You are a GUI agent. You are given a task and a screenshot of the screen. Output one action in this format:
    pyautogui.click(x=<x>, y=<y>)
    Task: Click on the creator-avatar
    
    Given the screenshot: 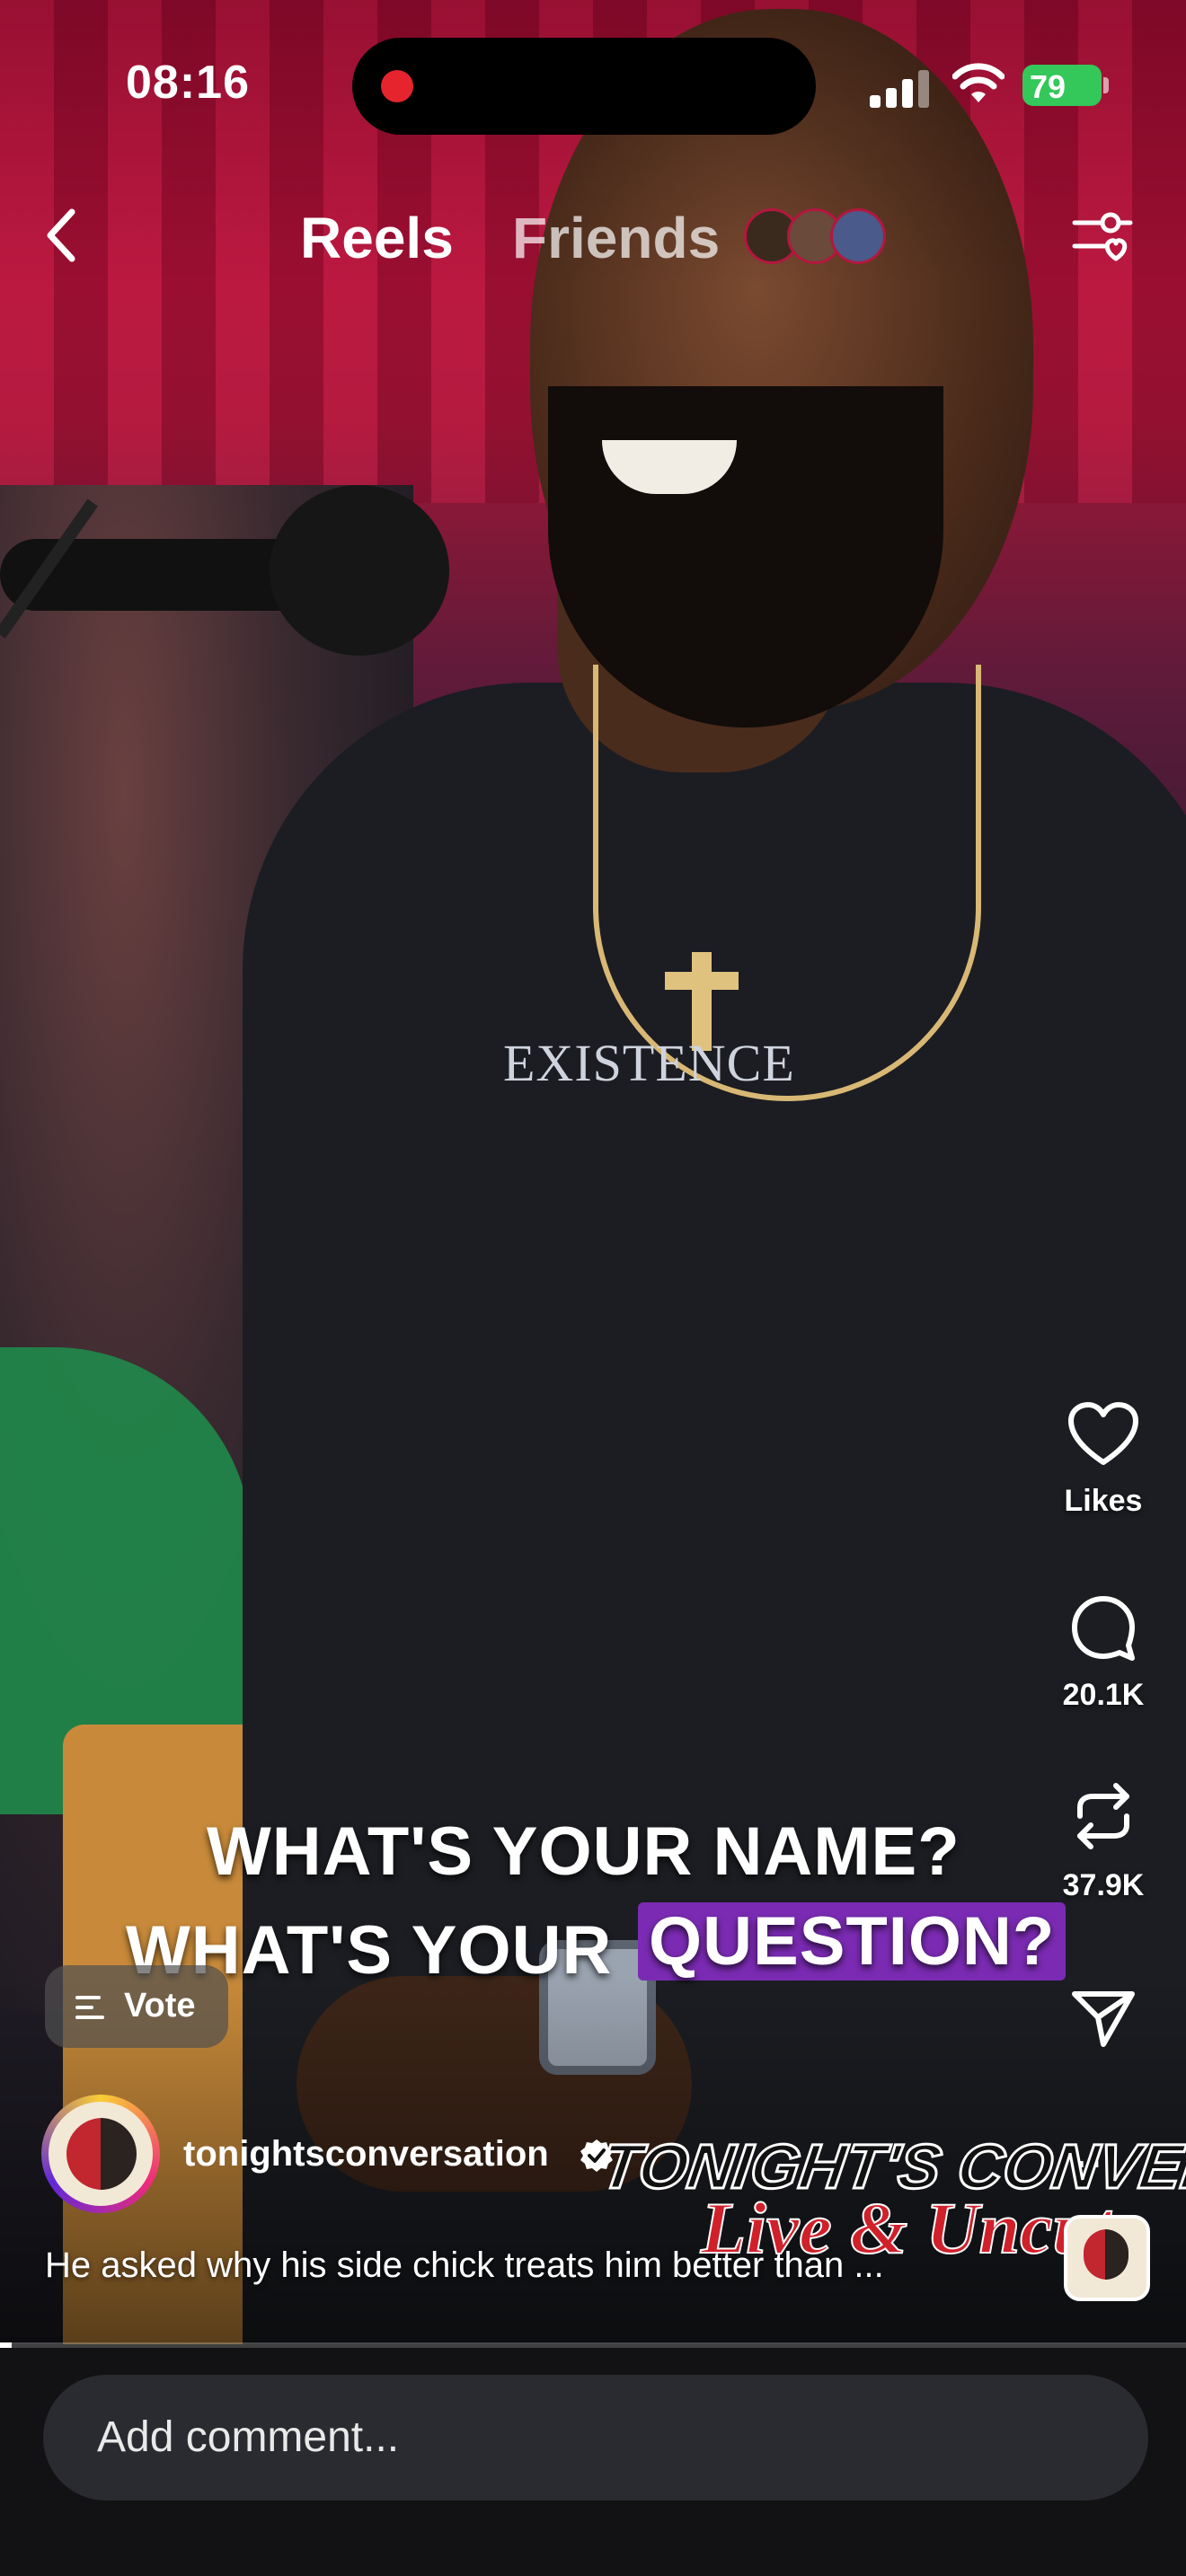 What is the action you would take?
    pyautogui.click(x=100, y=2154)
    